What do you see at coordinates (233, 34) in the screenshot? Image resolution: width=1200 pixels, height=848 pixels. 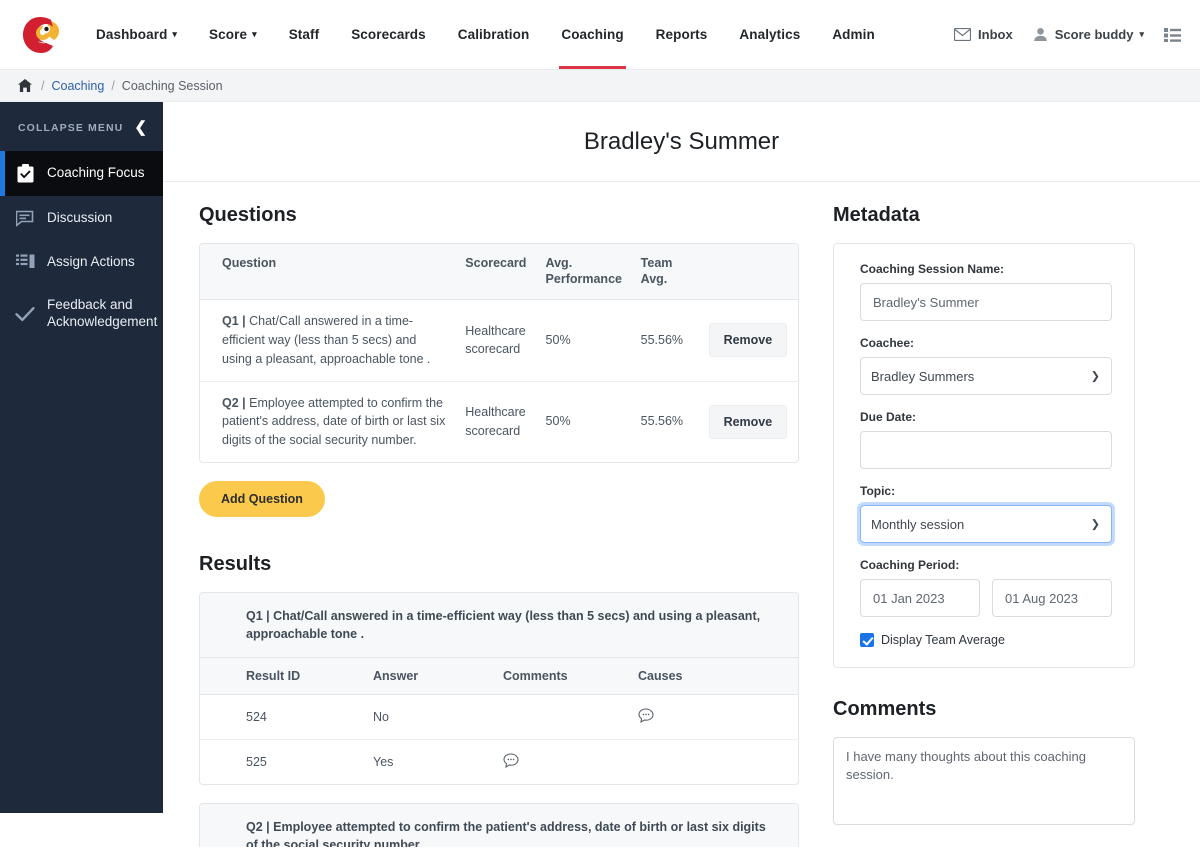 I see `nav-item-score: Score ▾` at bounding box center [233, 34].